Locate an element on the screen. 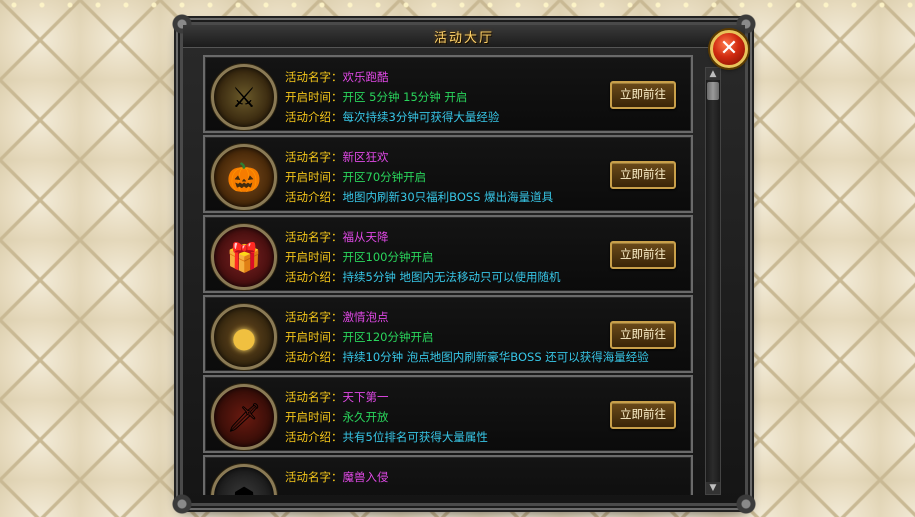  scroll-up-arrow-icon: ▲ is located at coordinates (713, 74).